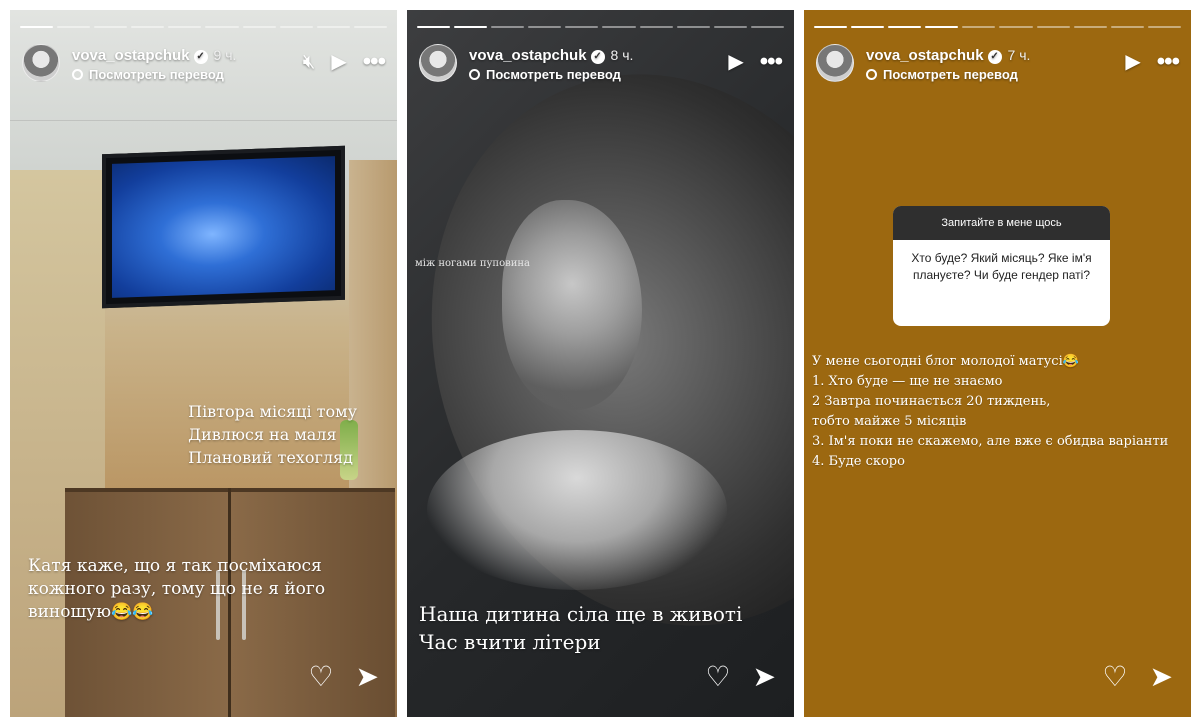 This screenshot has height=727, width=1200. Describe the element at coordinates (1001, 223) in the screenshot. I see `question-sticker-header: Запитайте в мене щось` at that location.